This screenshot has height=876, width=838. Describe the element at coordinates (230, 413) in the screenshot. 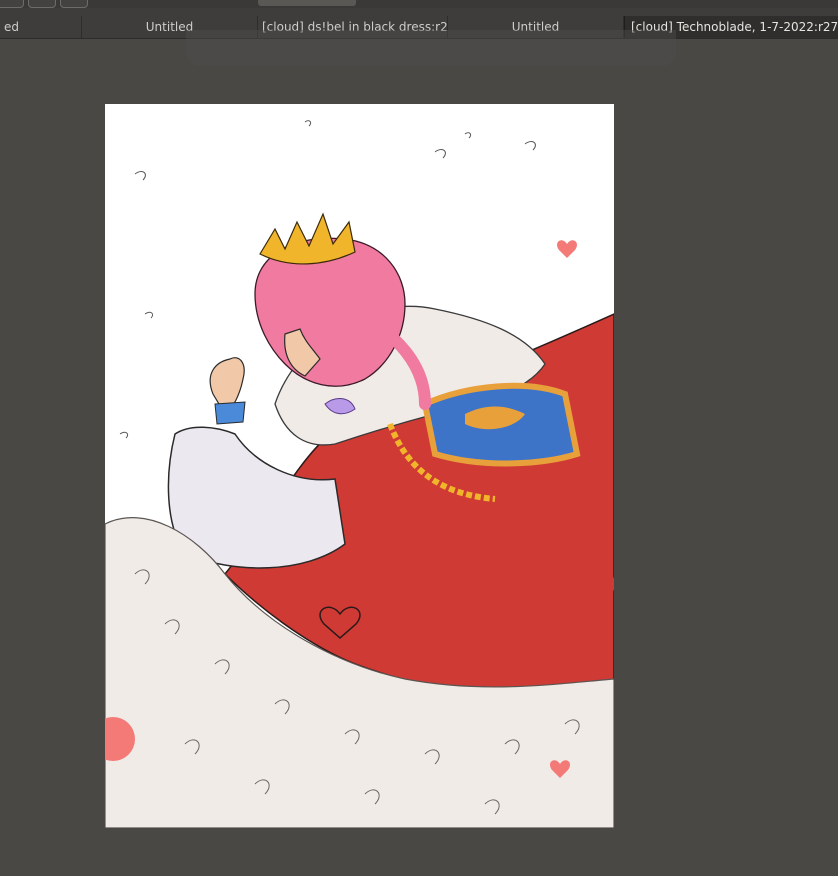

I see `cuff-shape` at that location.